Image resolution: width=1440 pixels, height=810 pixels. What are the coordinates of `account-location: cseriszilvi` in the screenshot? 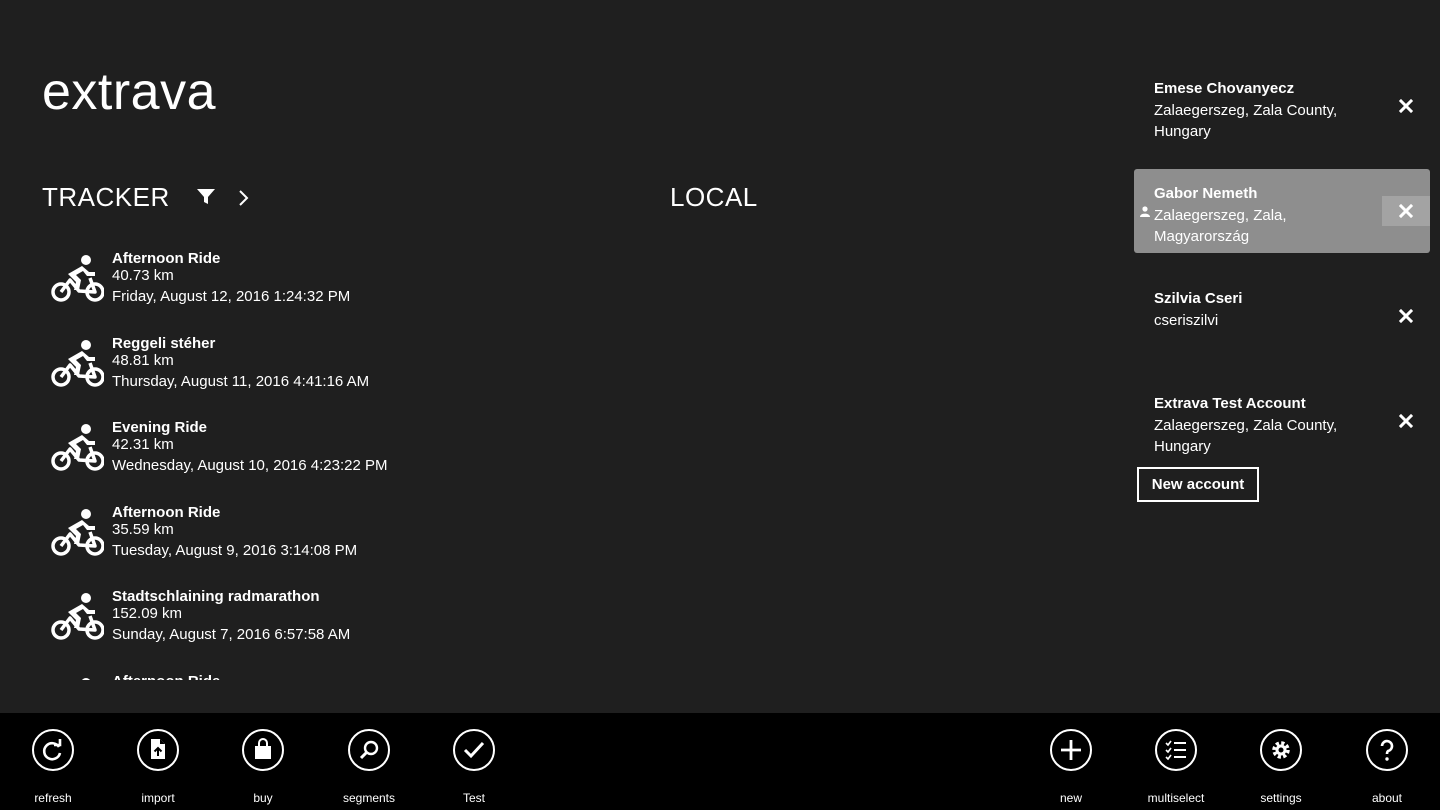 It's located at (1186, 320).